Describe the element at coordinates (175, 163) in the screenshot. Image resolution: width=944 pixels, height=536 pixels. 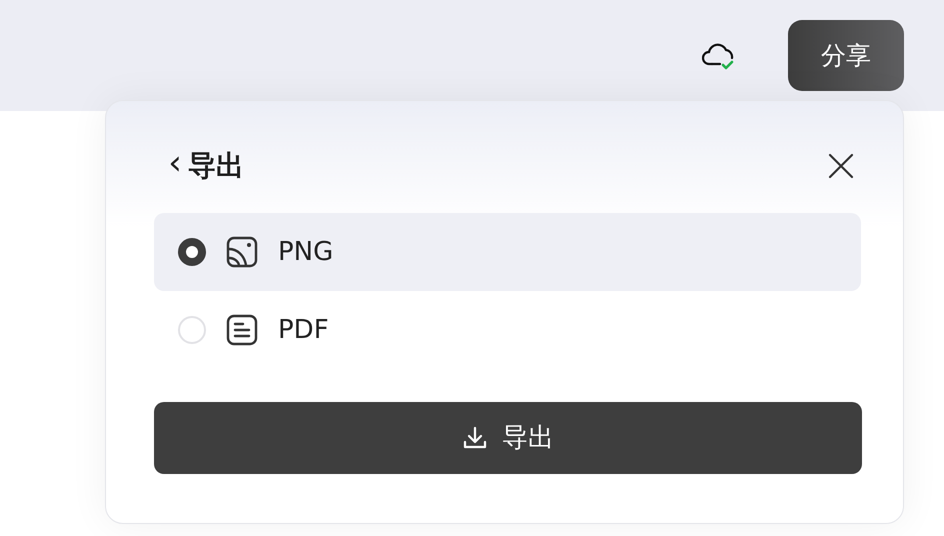
I see `back-button: ‹` at that location.